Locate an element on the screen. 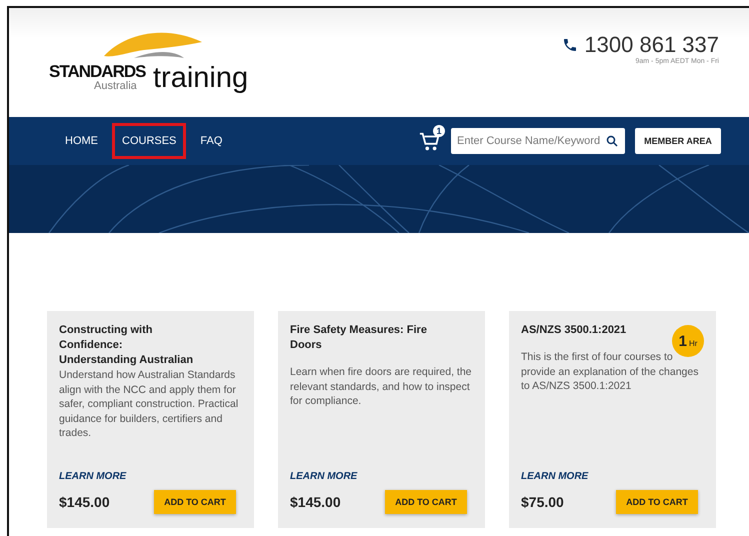 The width and height of the screenshot is (749, 536). phone-icon is located at coordinates (570, 45).